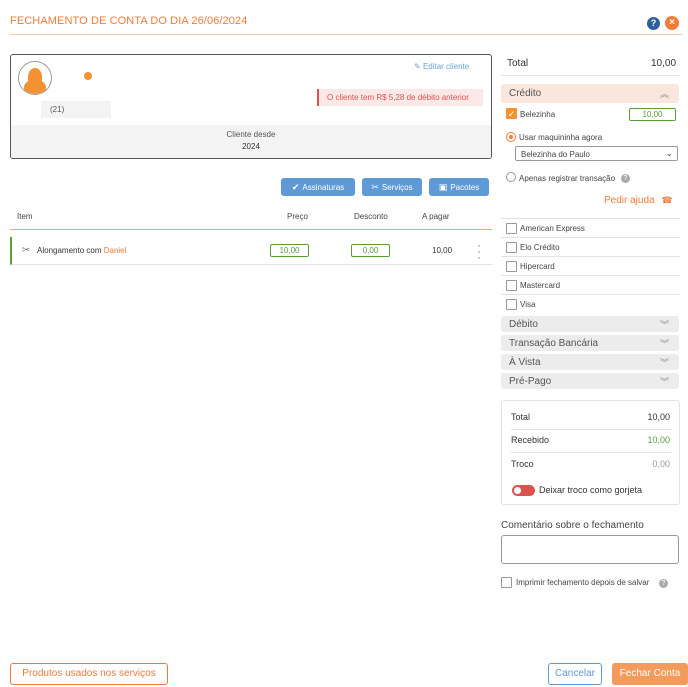 The image size is (688, 687). I want to click on header-divider, so click(346, 34).